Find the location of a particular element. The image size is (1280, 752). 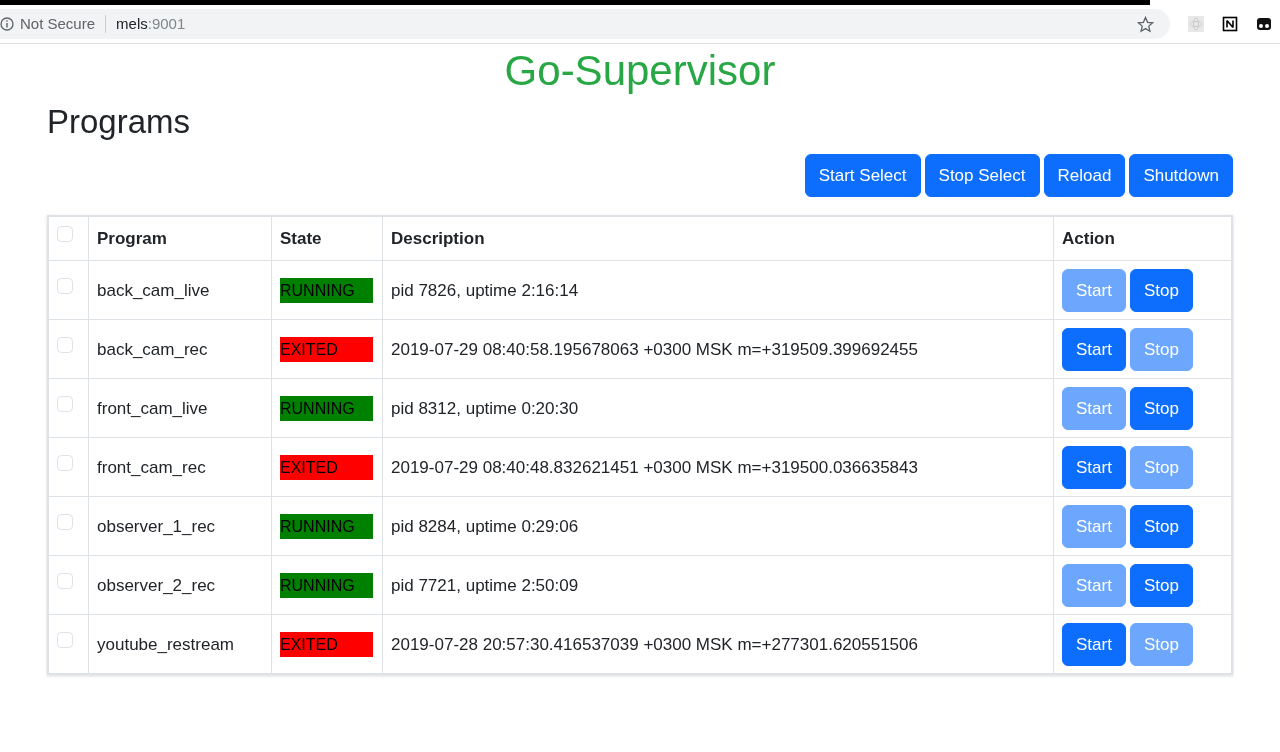

column-header: Action is located at coordinates (1142, 238).